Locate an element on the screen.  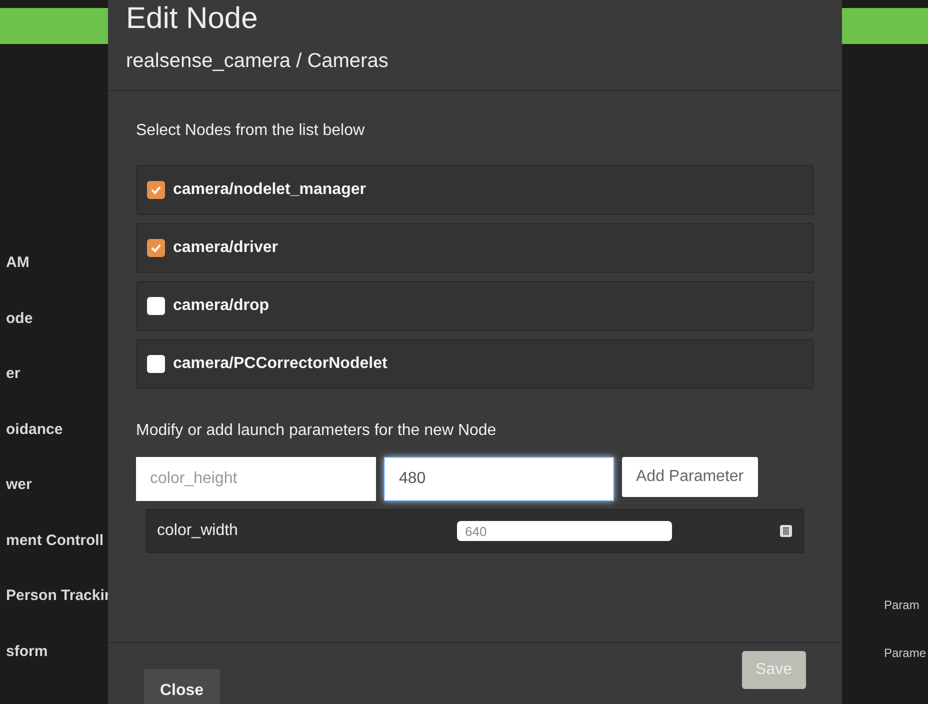
dialog-subtitle: realsense_camera / Cameras is located at coordinates (258, 61).